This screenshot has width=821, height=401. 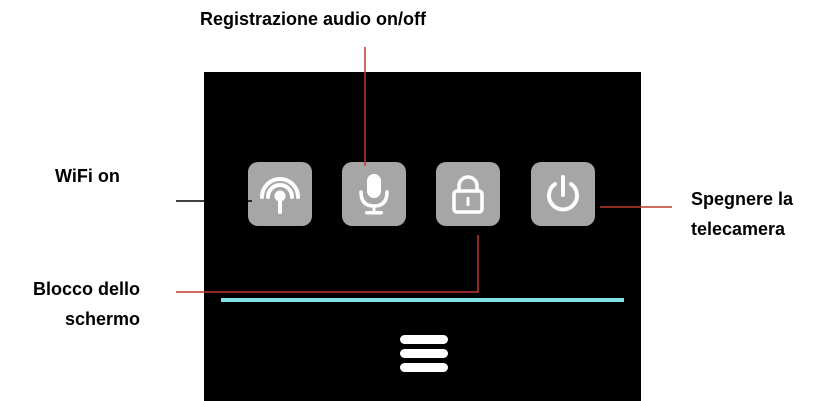 I want to click on power-icon, so click(x=563, y=193).